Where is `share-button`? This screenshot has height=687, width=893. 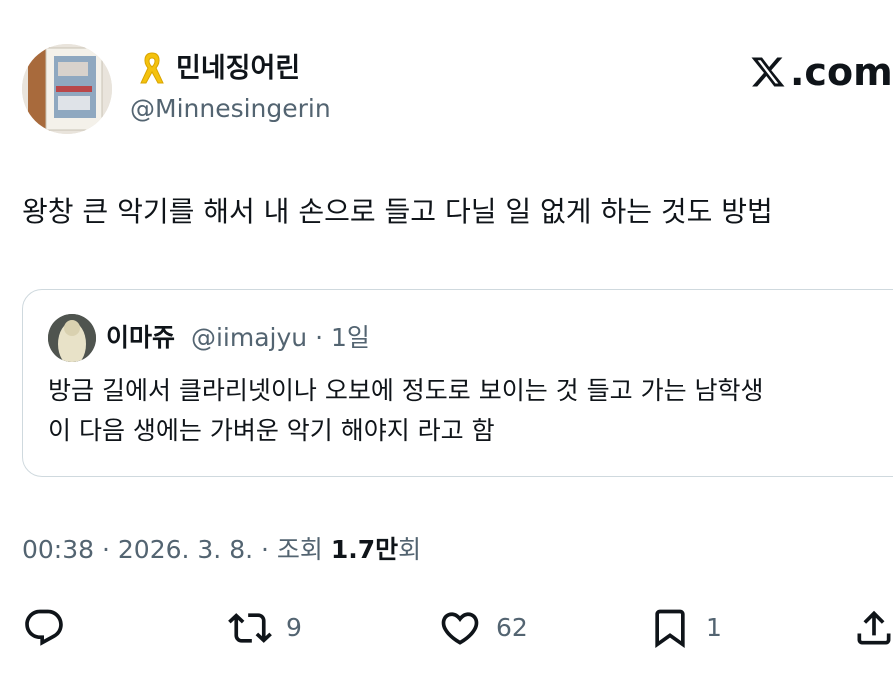 share-button is located at coordinates (872, 628).